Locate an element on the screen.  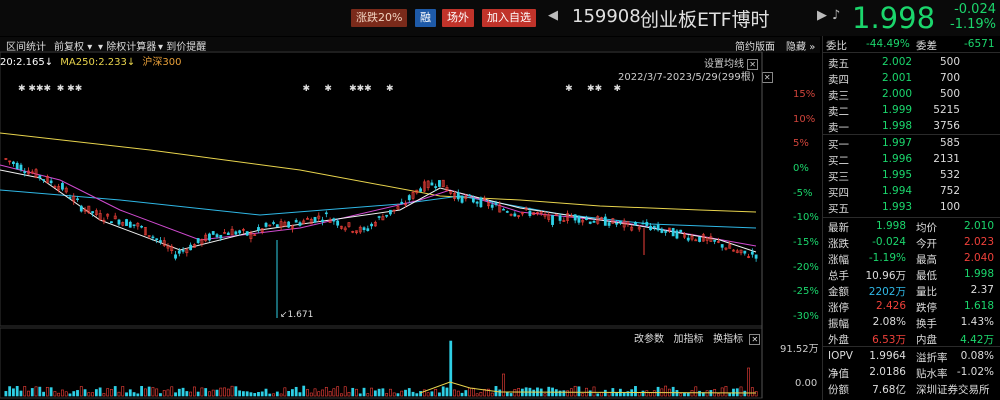
switch-indicator-button: 换指标 is located at coordinates (728, 339).